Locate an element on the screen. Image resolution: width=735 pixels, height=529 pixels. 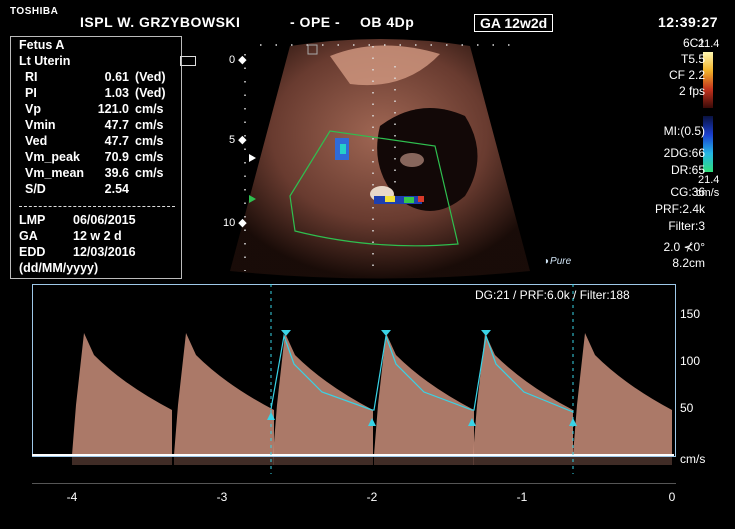
measurement-value: 70.9 is located at coordinates (116, 157).